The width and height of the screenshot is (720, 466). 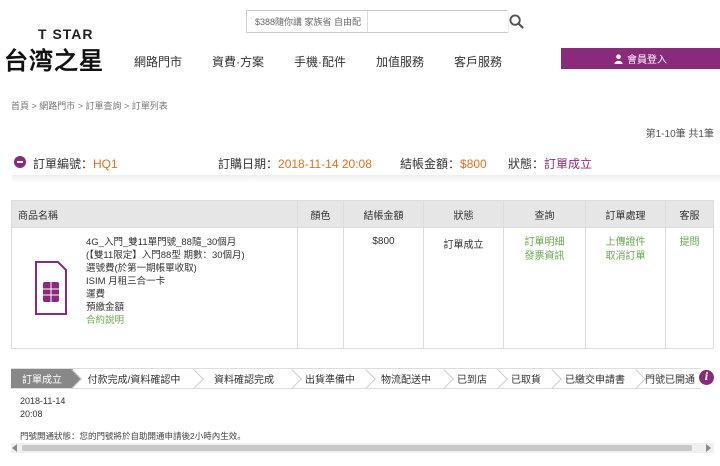 What do you see at coordinates (320, 214) in the screenshot?
I see `col-color: 顏色` at bounding box center [320, 214].